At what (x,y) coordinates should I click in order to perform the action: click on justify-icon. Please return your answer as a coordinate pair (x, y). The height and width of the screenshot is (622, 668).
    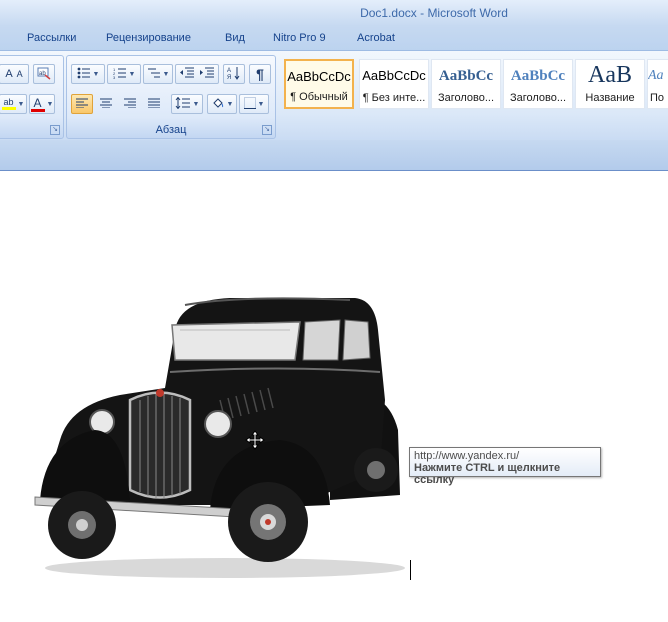
    Looking at the image, I should click on (154, 104).